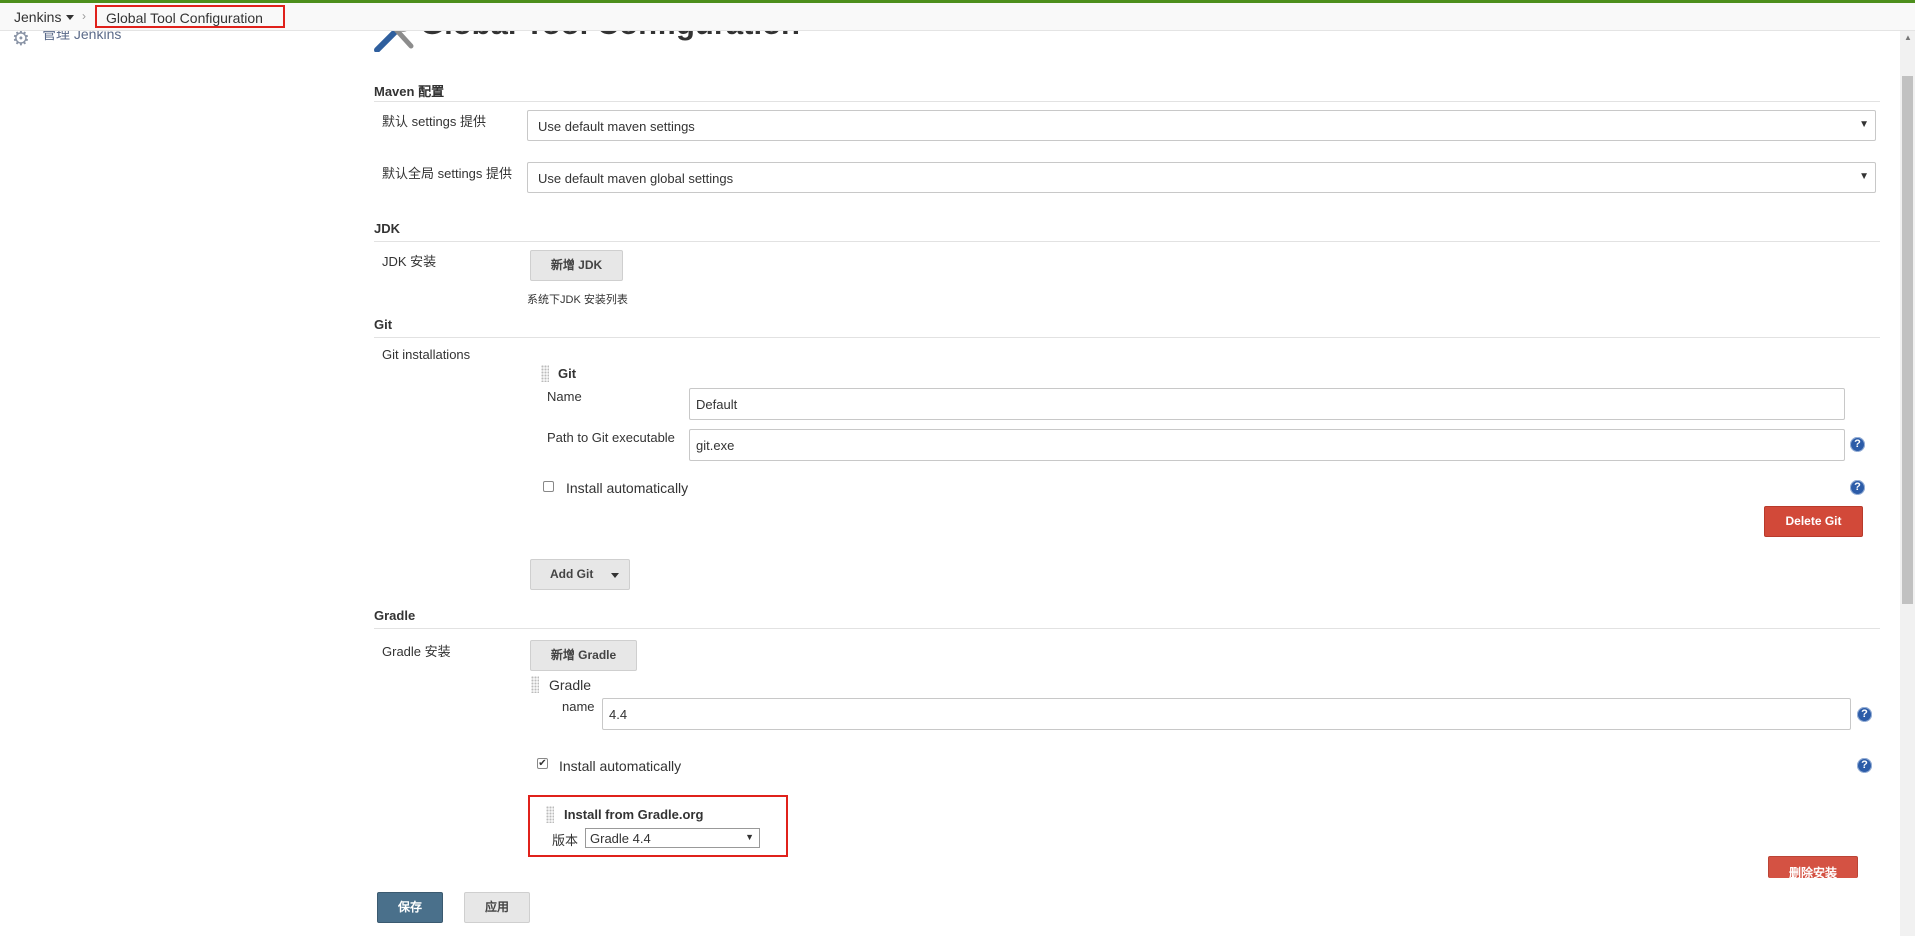  What do you see at coordinates (1267, 404) in the screenshot?
I see `git-name-input` at bounding box center [1267, 404].